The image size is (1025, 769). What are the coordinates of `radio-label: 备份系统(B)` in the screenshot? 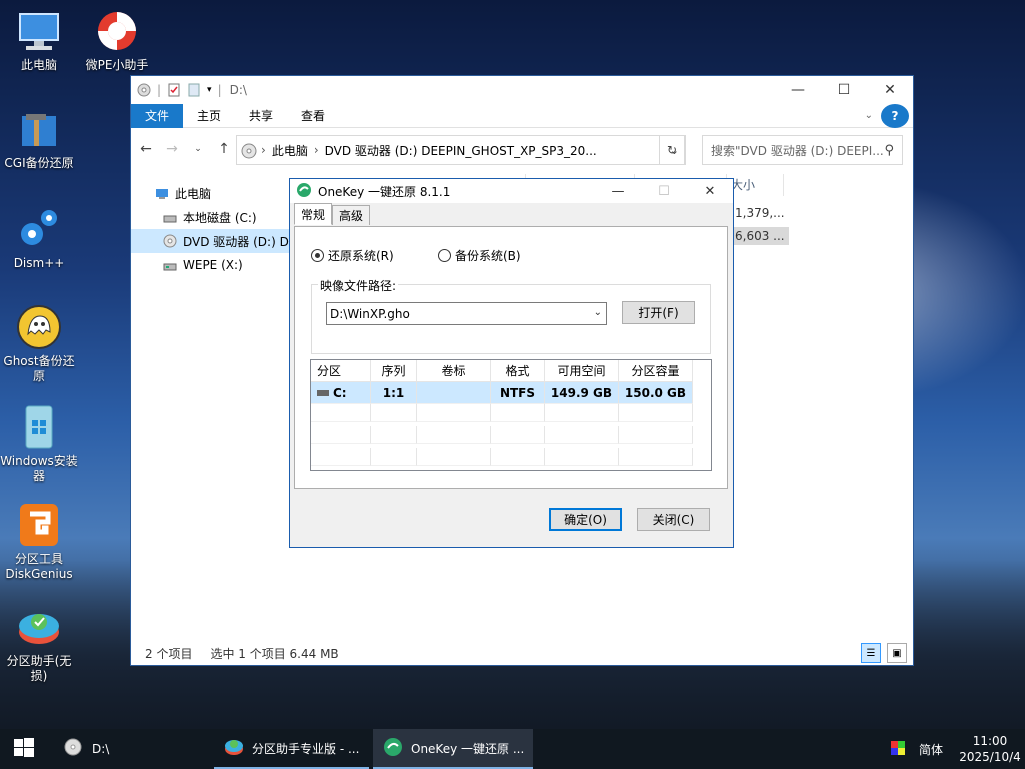 It's located at (488, 256).